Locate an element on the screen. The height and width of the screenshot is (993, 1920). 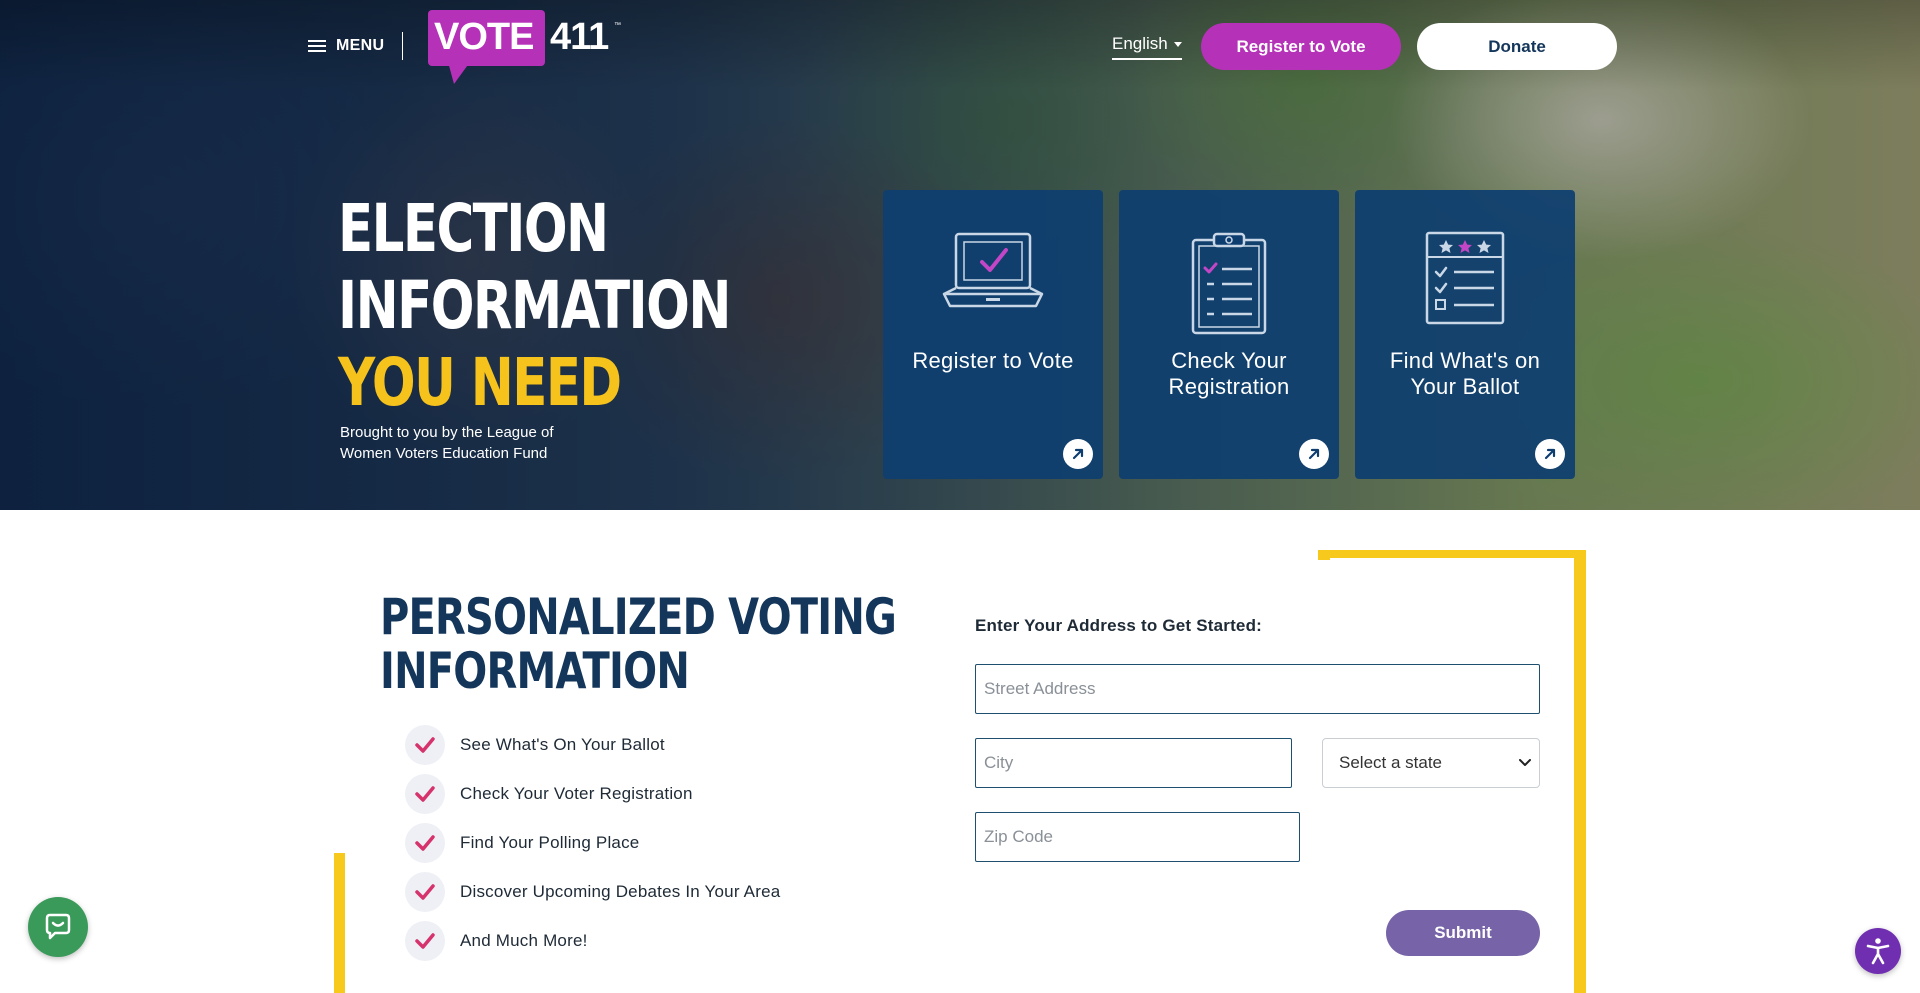
accessibility-icon is located at coordinates (1878, 951).